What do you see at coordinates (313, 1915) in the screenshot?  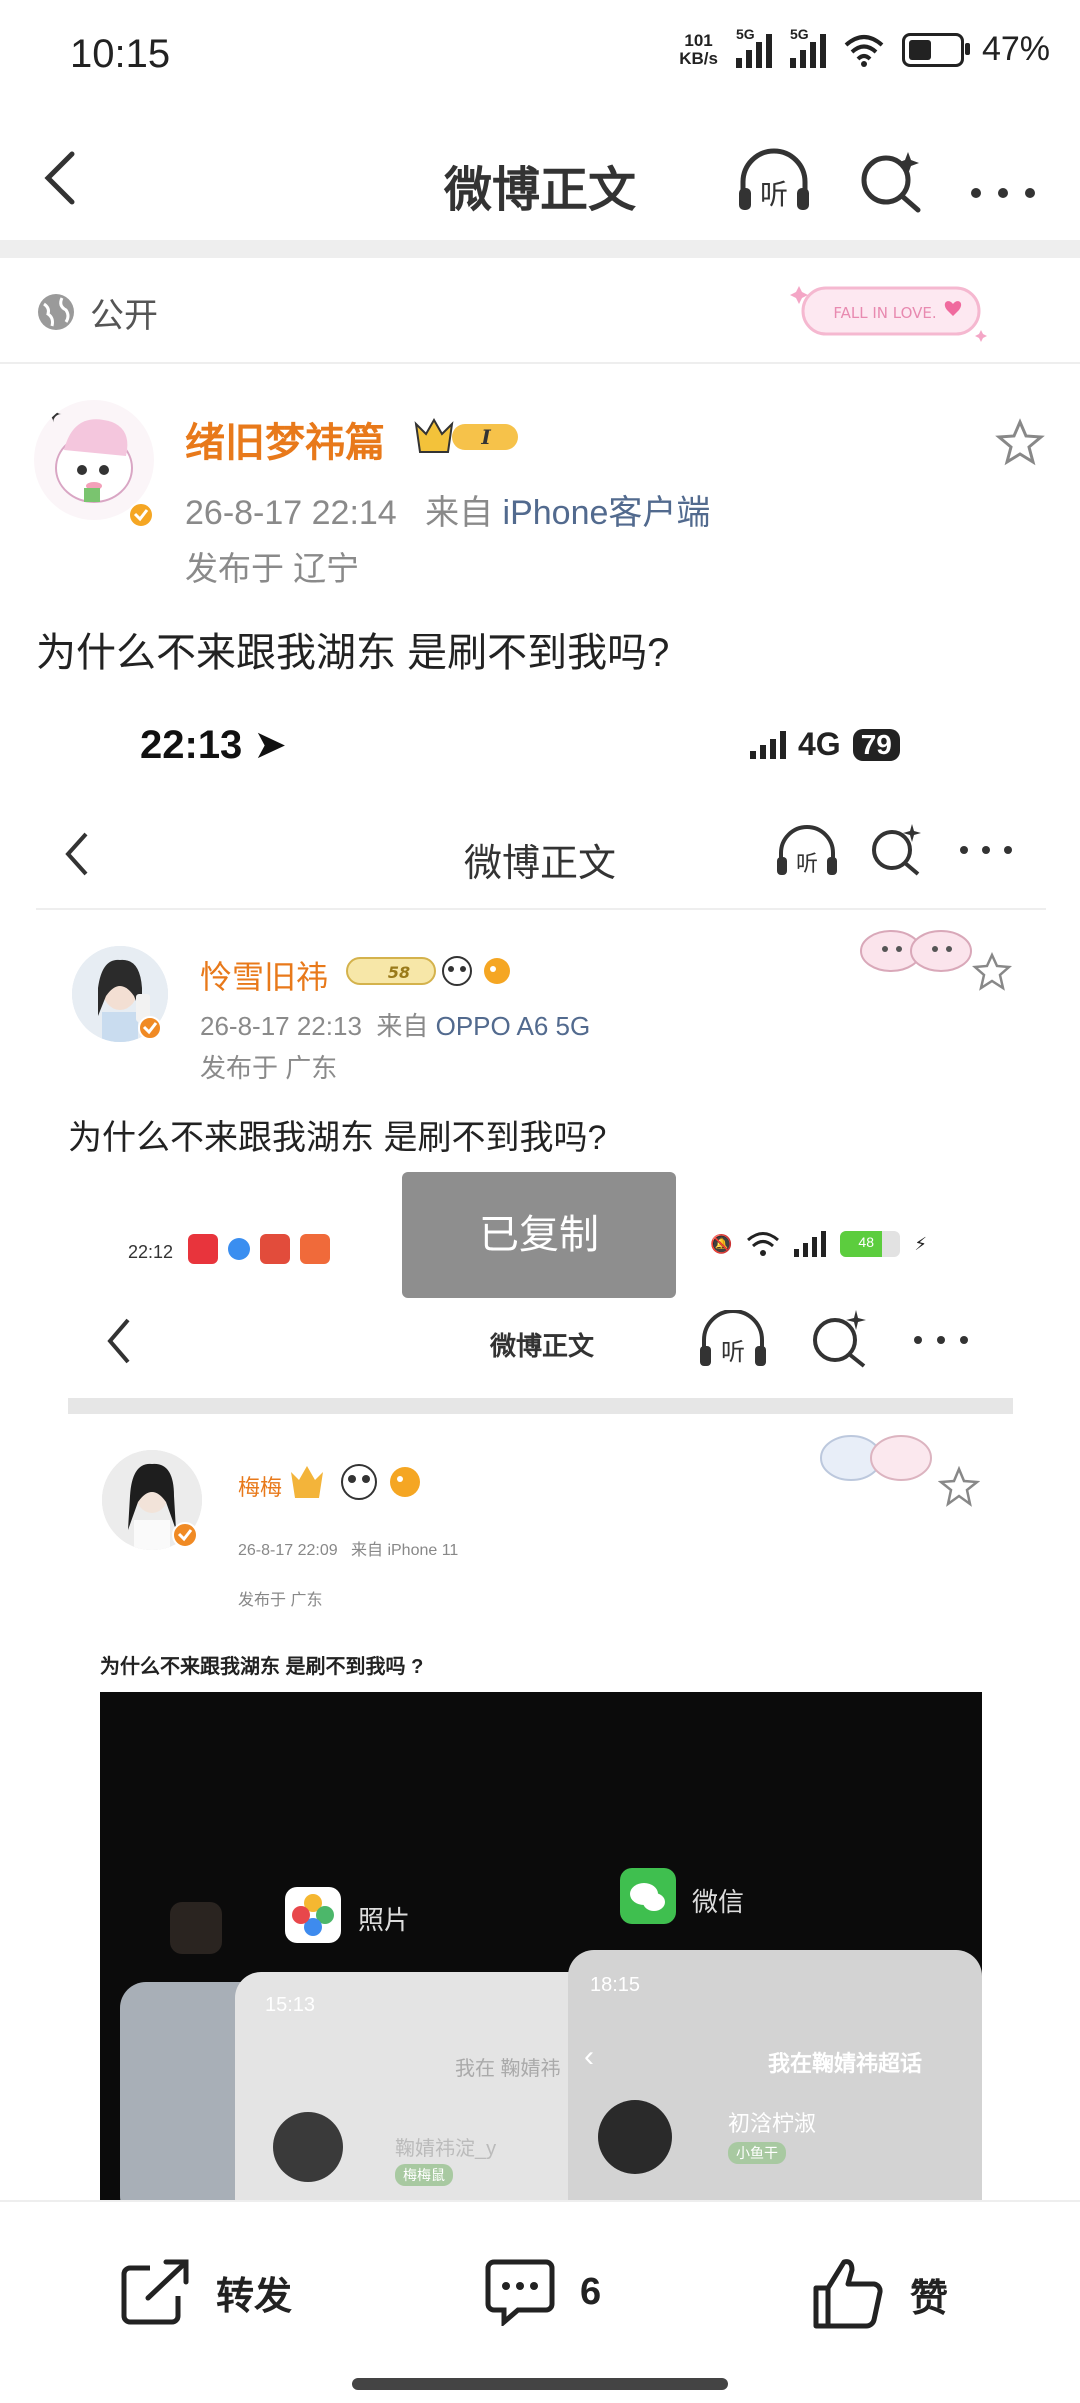 I see `photos-app-icon` at bounding box center [313, 1915].